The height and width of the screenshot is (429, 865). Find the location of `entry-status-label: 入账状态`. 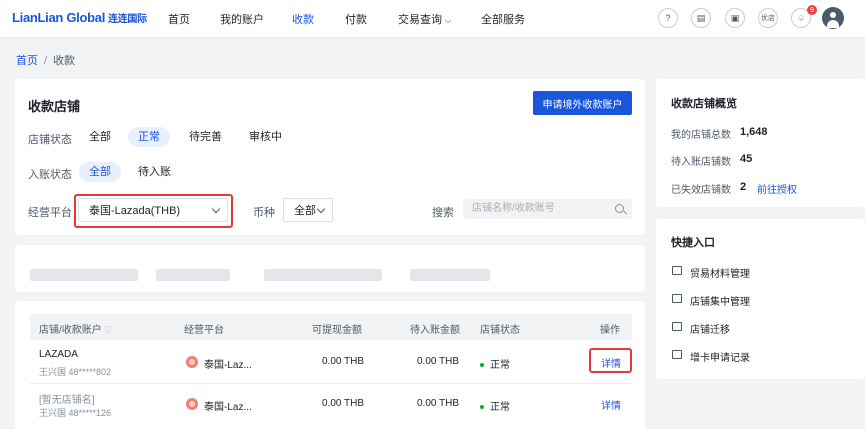

entry-status-label: 入账状态 is located at coordinates (50, 175).